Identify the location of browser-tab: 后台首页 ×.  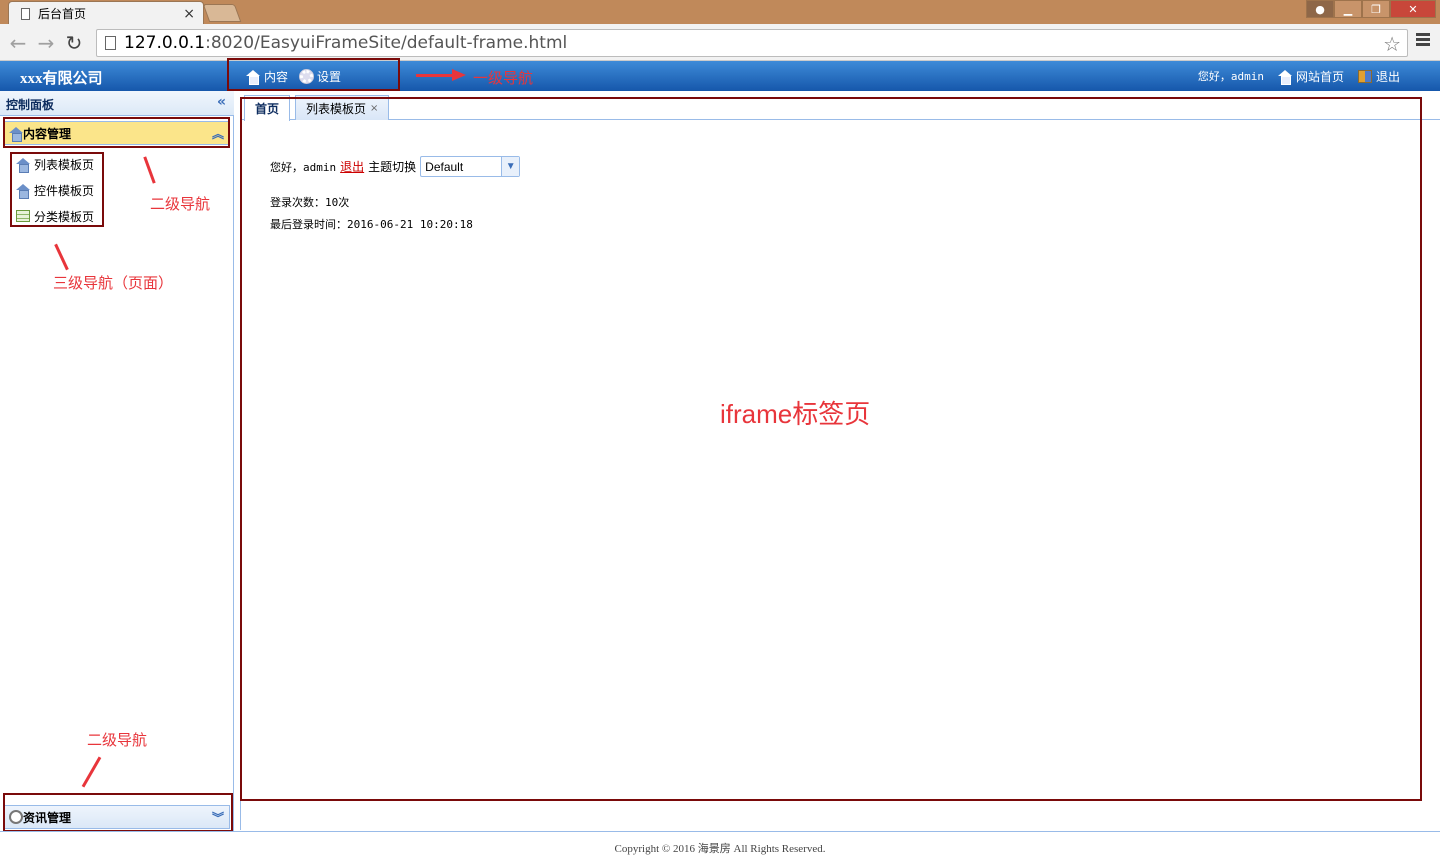
(106, 13).